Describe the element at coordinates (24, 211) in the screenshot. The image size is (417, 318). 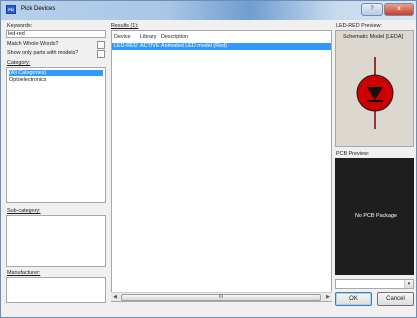
I see `subcategory-label: Sub-category:` at that location.